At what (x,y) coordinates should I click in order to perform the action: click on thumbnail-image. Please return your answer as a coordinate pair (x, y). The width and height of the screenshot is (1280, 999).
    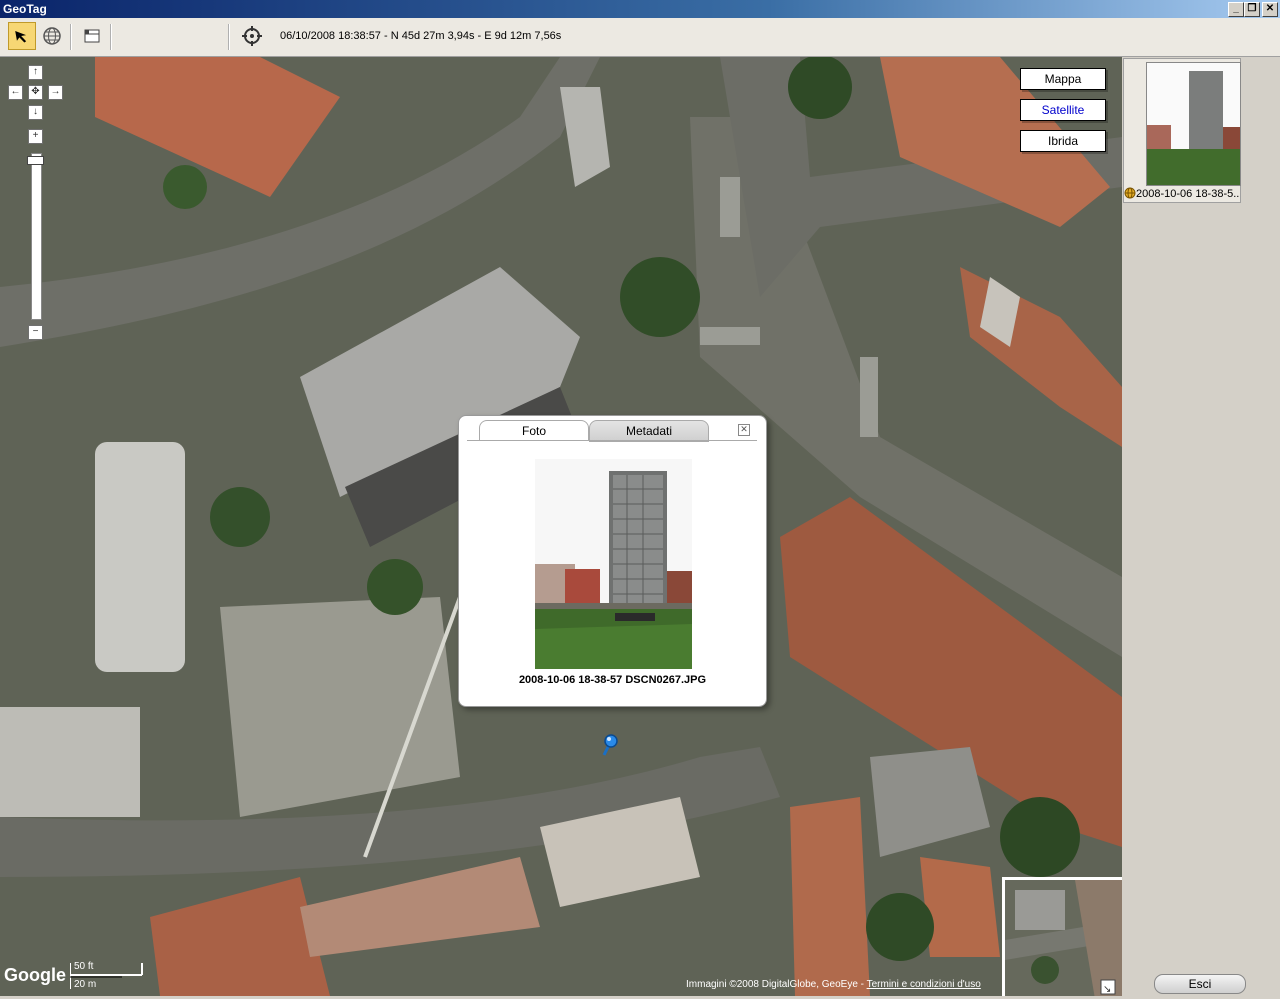
    Looking at the image, I should click on (1193, 124).